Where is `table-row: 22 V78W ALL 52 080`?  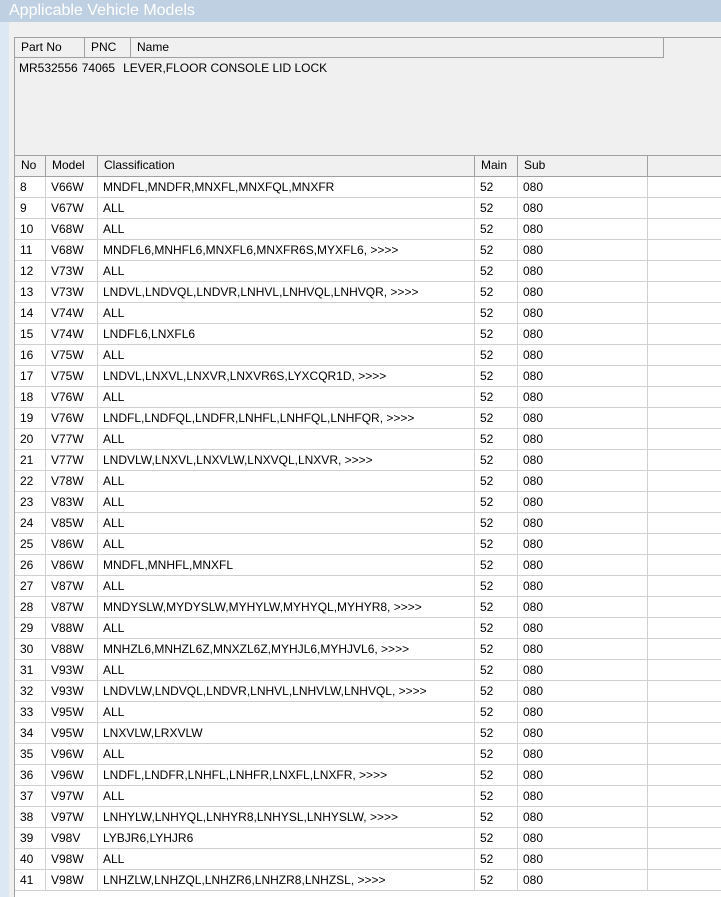
table-row: 22 V78W ALL 52 080 is located at coordinates (368, 481).